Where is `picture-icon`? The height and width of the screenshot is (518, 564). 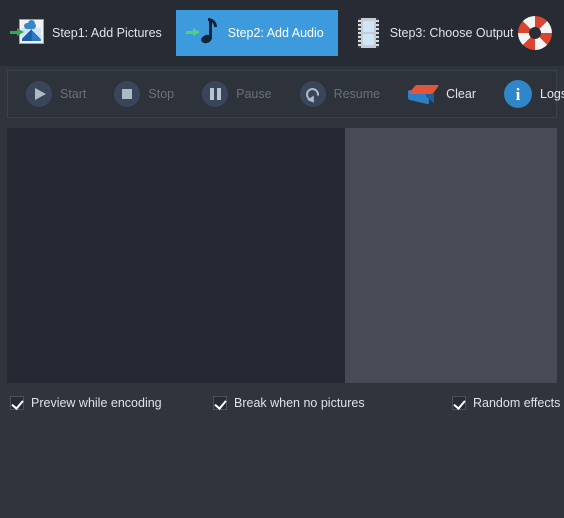
picture-icon is located at coordinates (27, 33).